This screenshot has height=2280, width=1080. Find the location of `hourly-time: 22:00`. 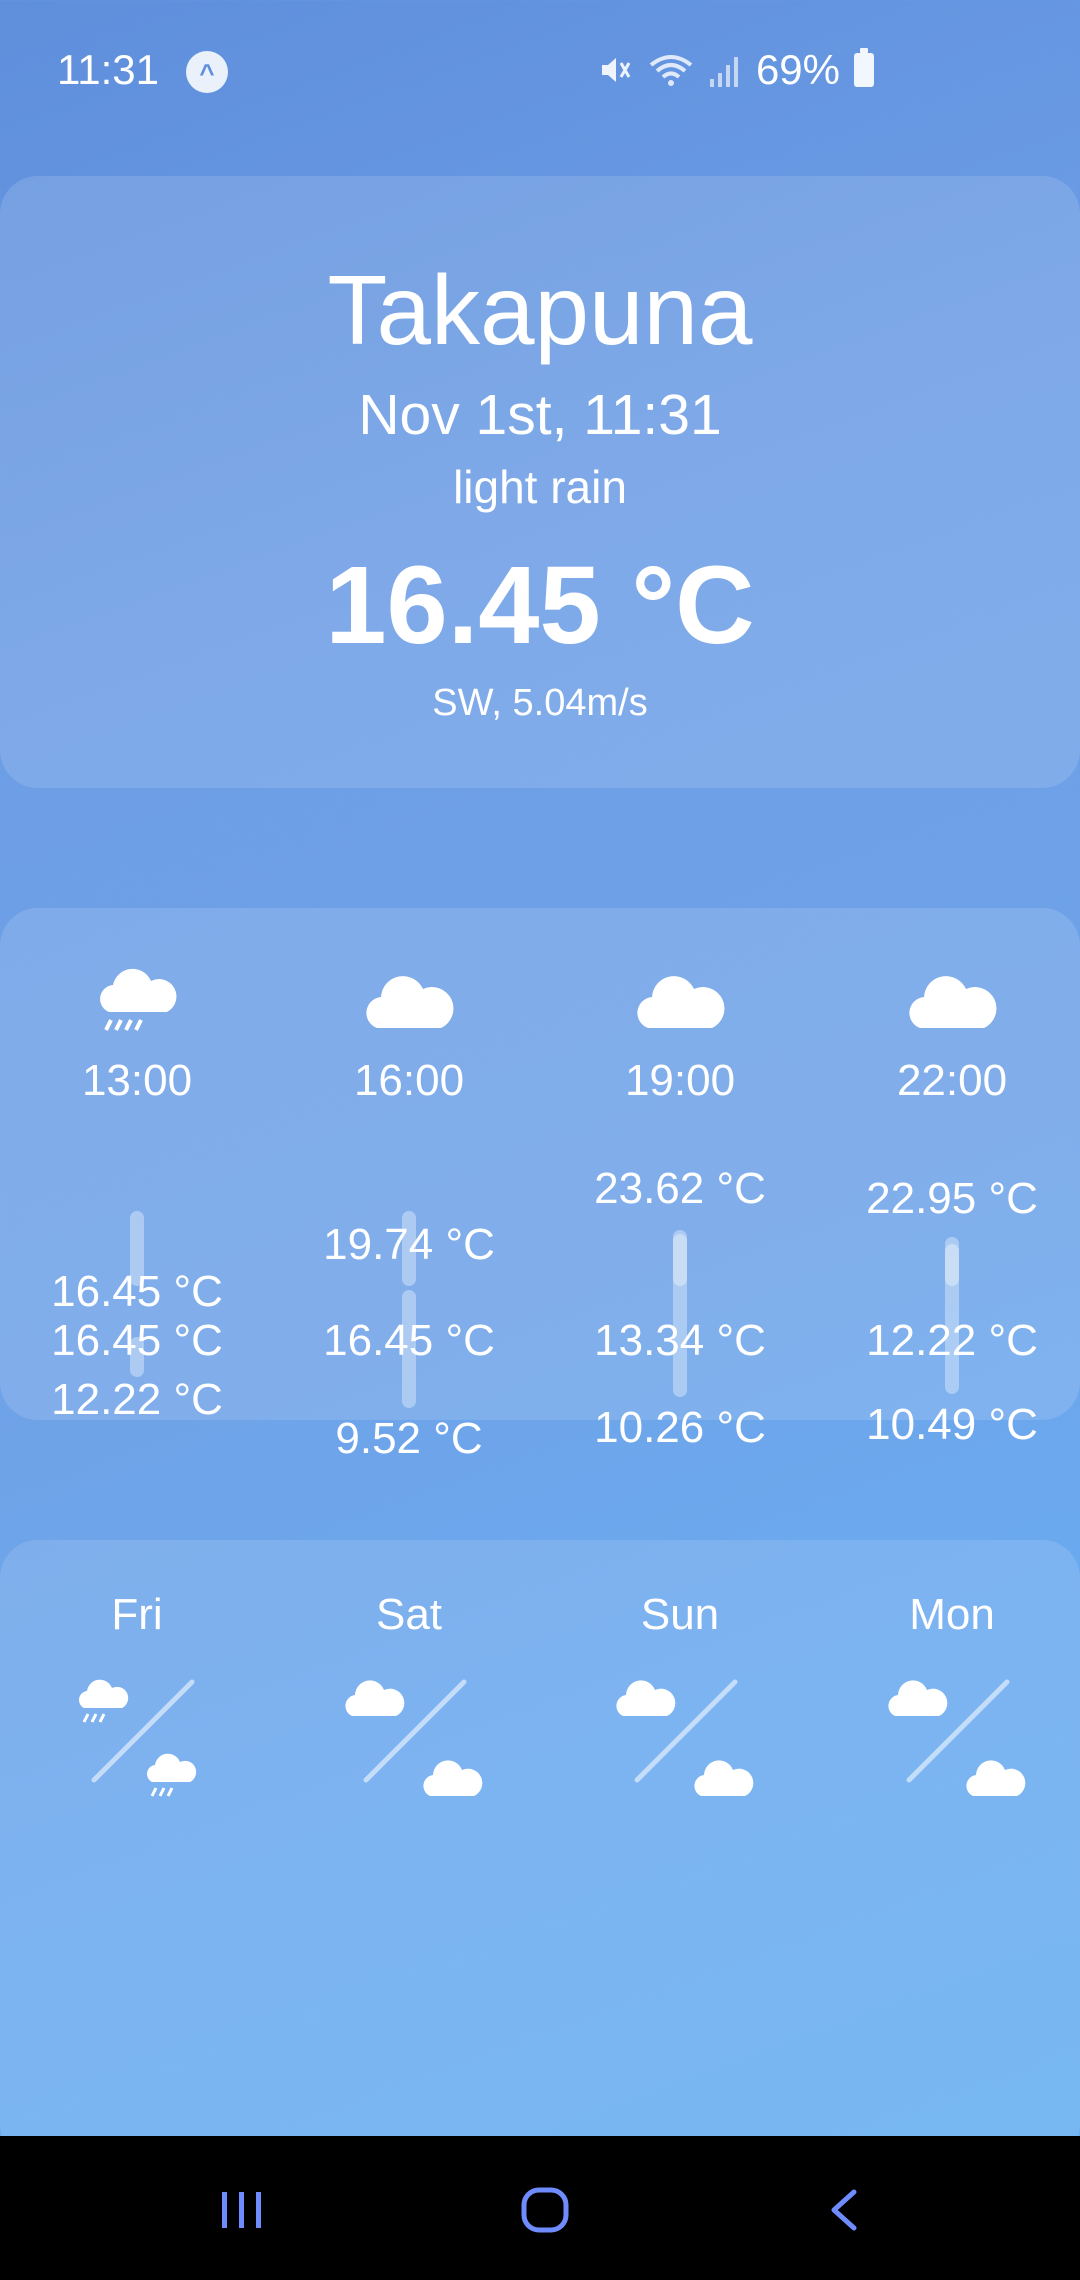

hourly-time: 22:00 is located at coordinates (952, 1080).